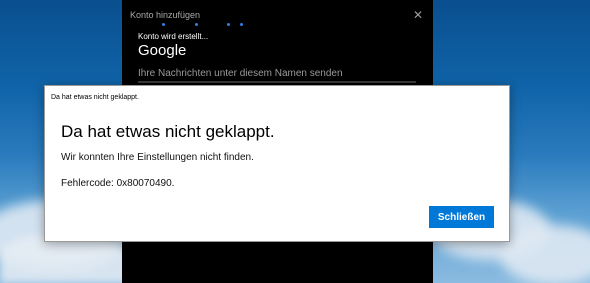  Describe the element at coordinates (418, 15) in the screenshot. I see `close-icon: ✕` at that location.